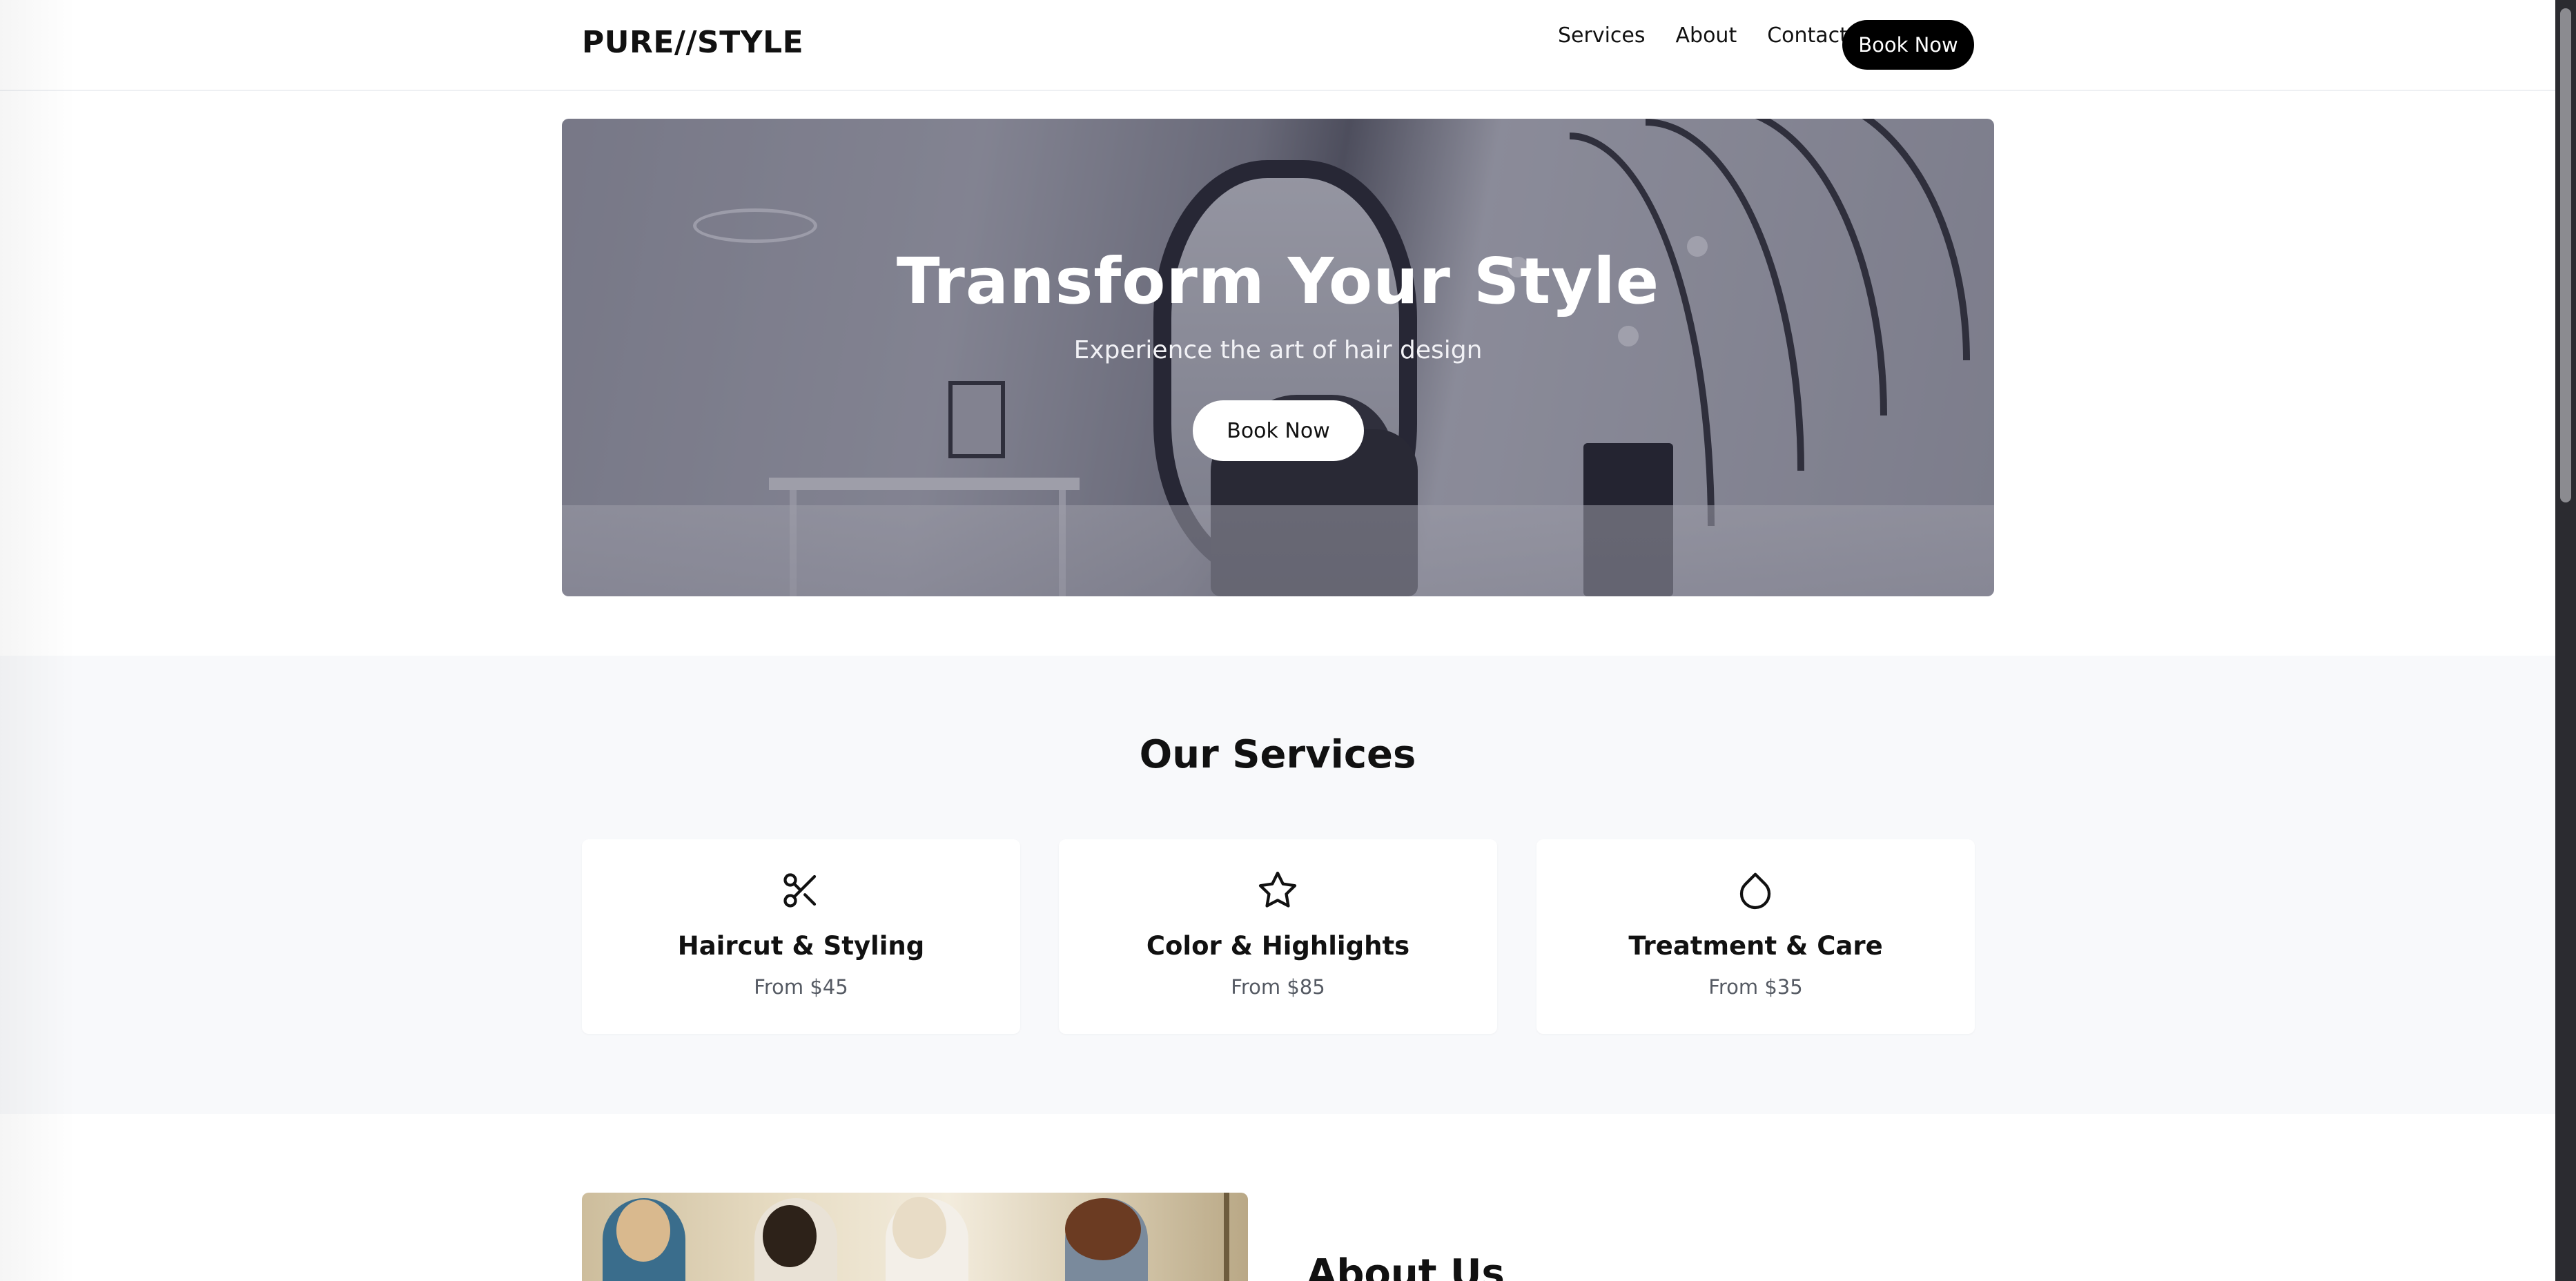 The width and height of the screenshot is (2576, 1281). I want to click on service-price: From $35, so click(1755, 987).